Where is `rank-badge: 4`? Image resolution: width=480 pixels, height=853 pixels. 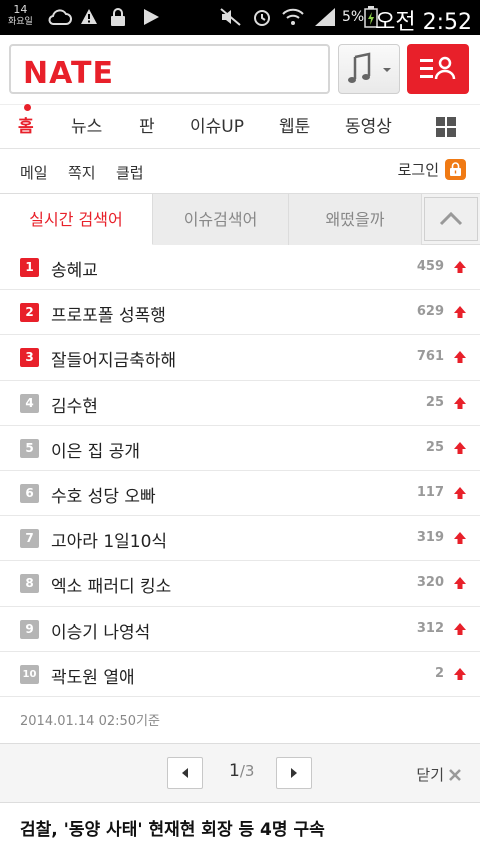 rank-badge: 4 is located at coordinates (29, 403).